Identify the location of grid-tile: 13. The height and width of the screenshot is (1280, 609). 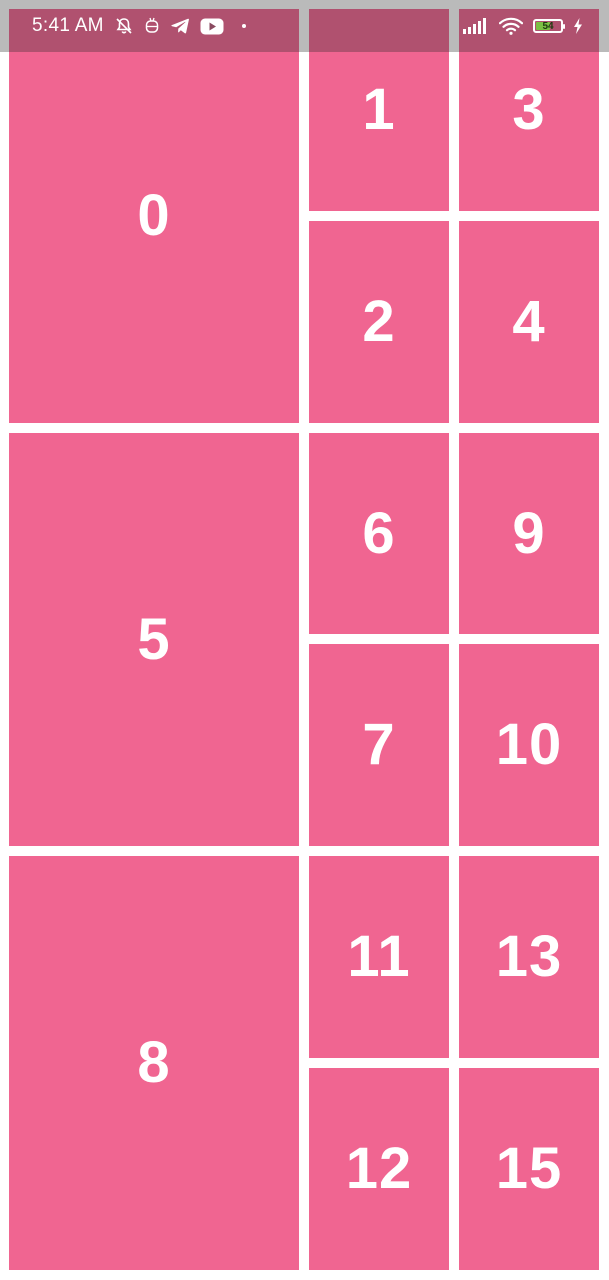
(529, 957).